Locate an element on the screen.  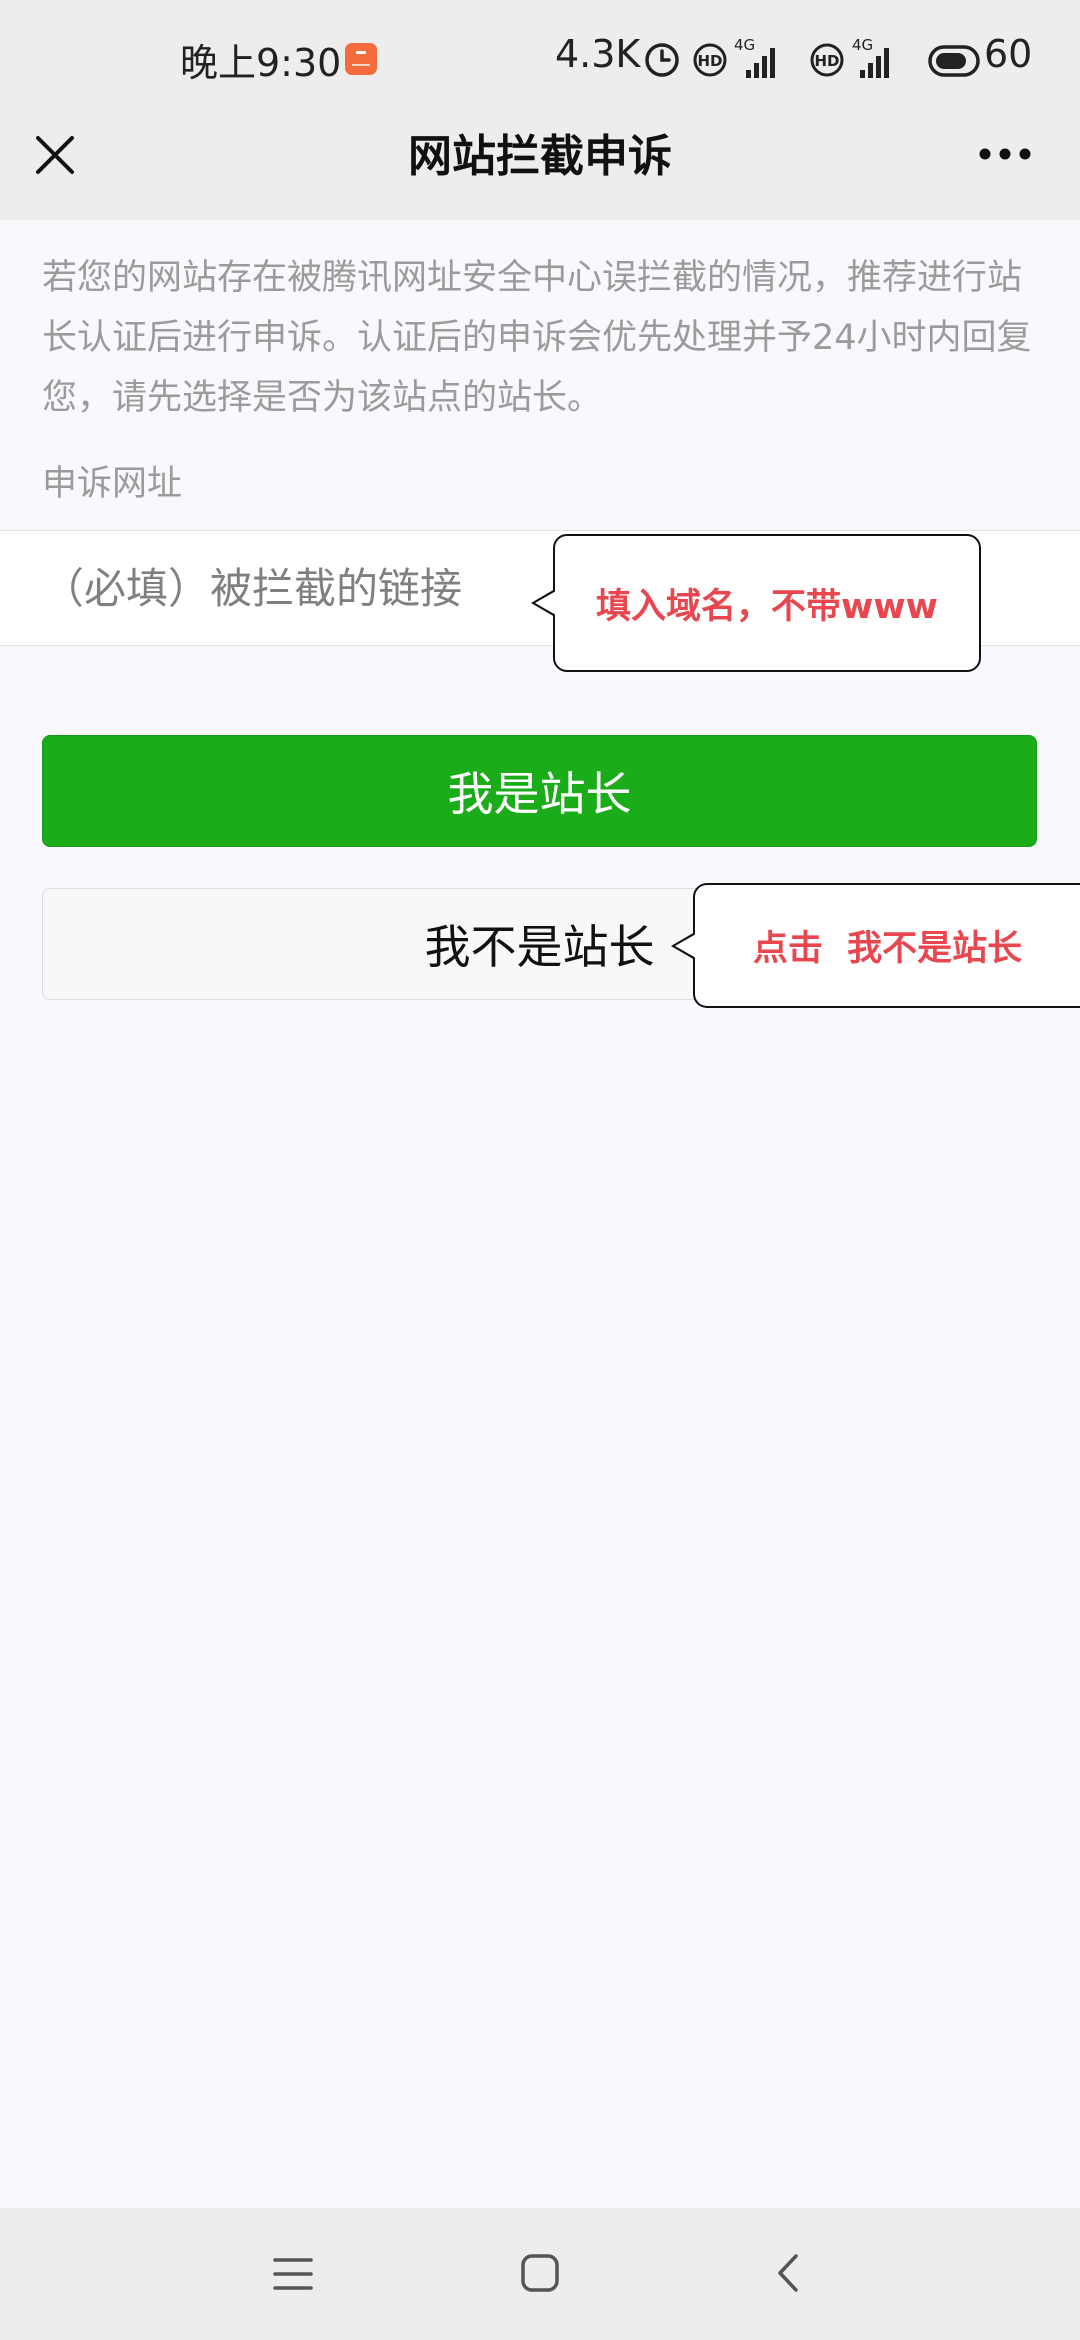
appeal-url-label: 申诉网址 is located at coordinates (112, 484).